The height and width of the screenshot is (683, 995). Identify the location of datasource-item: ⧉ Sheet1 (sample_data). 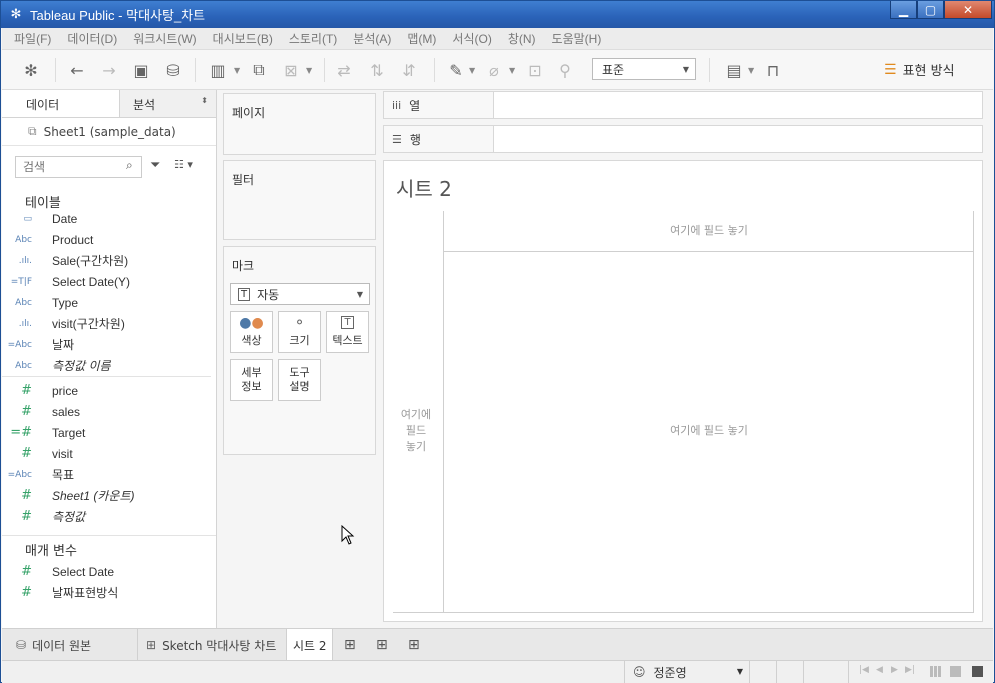
(109, 132).